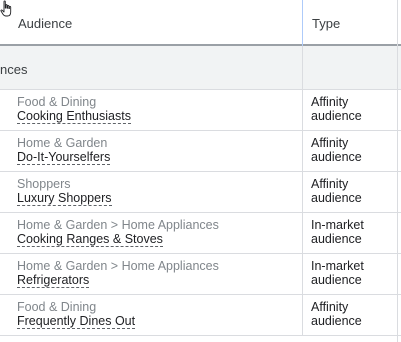 Image resolution: width=401 pixels, height=342 pixels. What do you see at coordinates (44, 184) in the screenshot?
I see `audience-category: Shoppers` at bounding box center [44, 184].